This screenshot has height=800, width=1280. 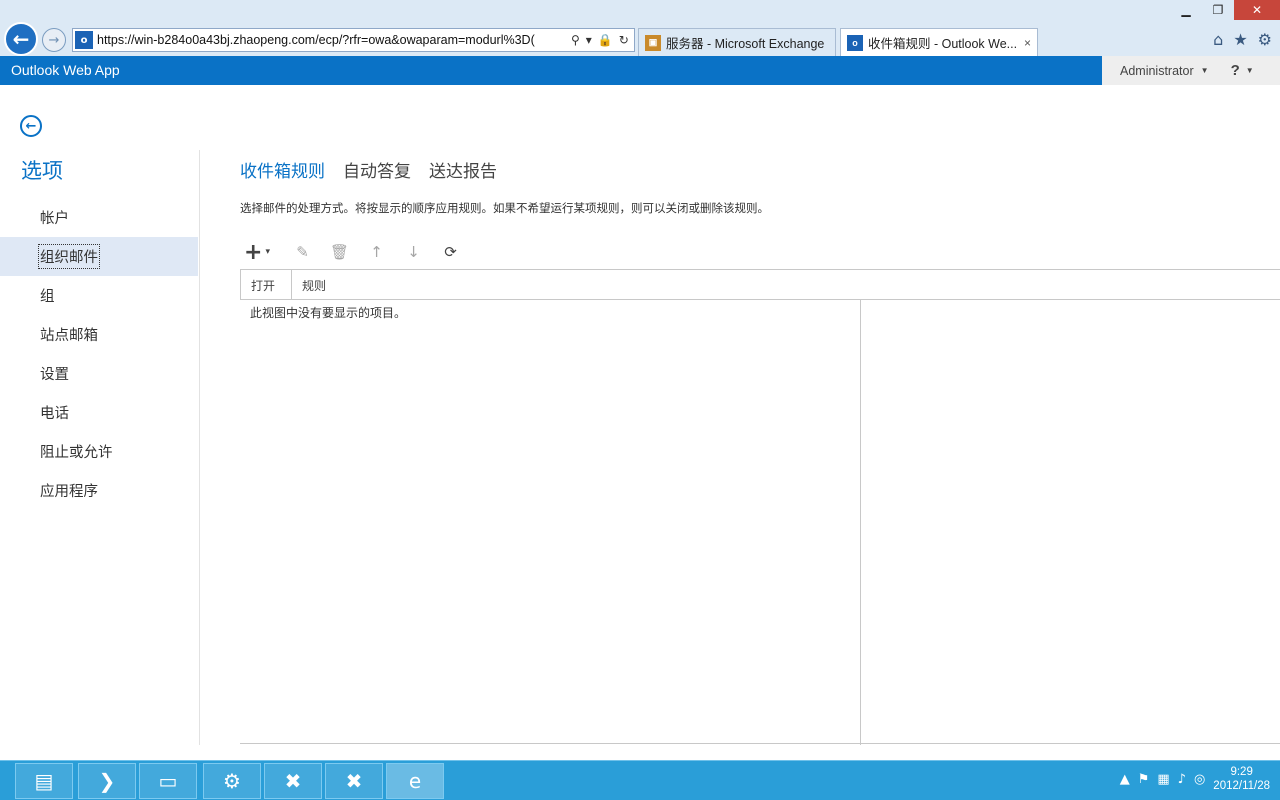 I want to click on sidebar-item-block-or-allow: 阻止或允许, so click(x=99, y=451).